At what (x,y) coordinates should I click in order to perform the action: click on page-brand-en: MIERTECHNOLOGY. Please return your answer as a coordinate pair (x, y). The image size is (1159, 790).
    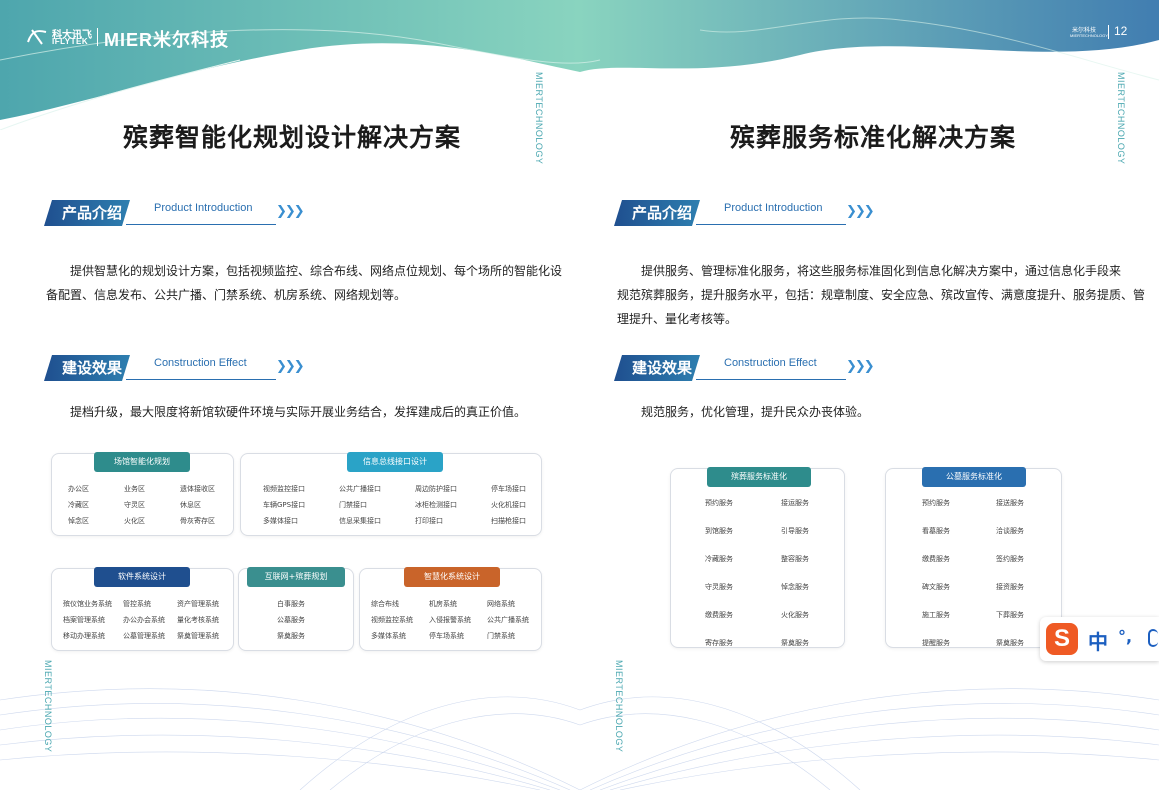
    Looking at the image, I should click on (1089, 35).